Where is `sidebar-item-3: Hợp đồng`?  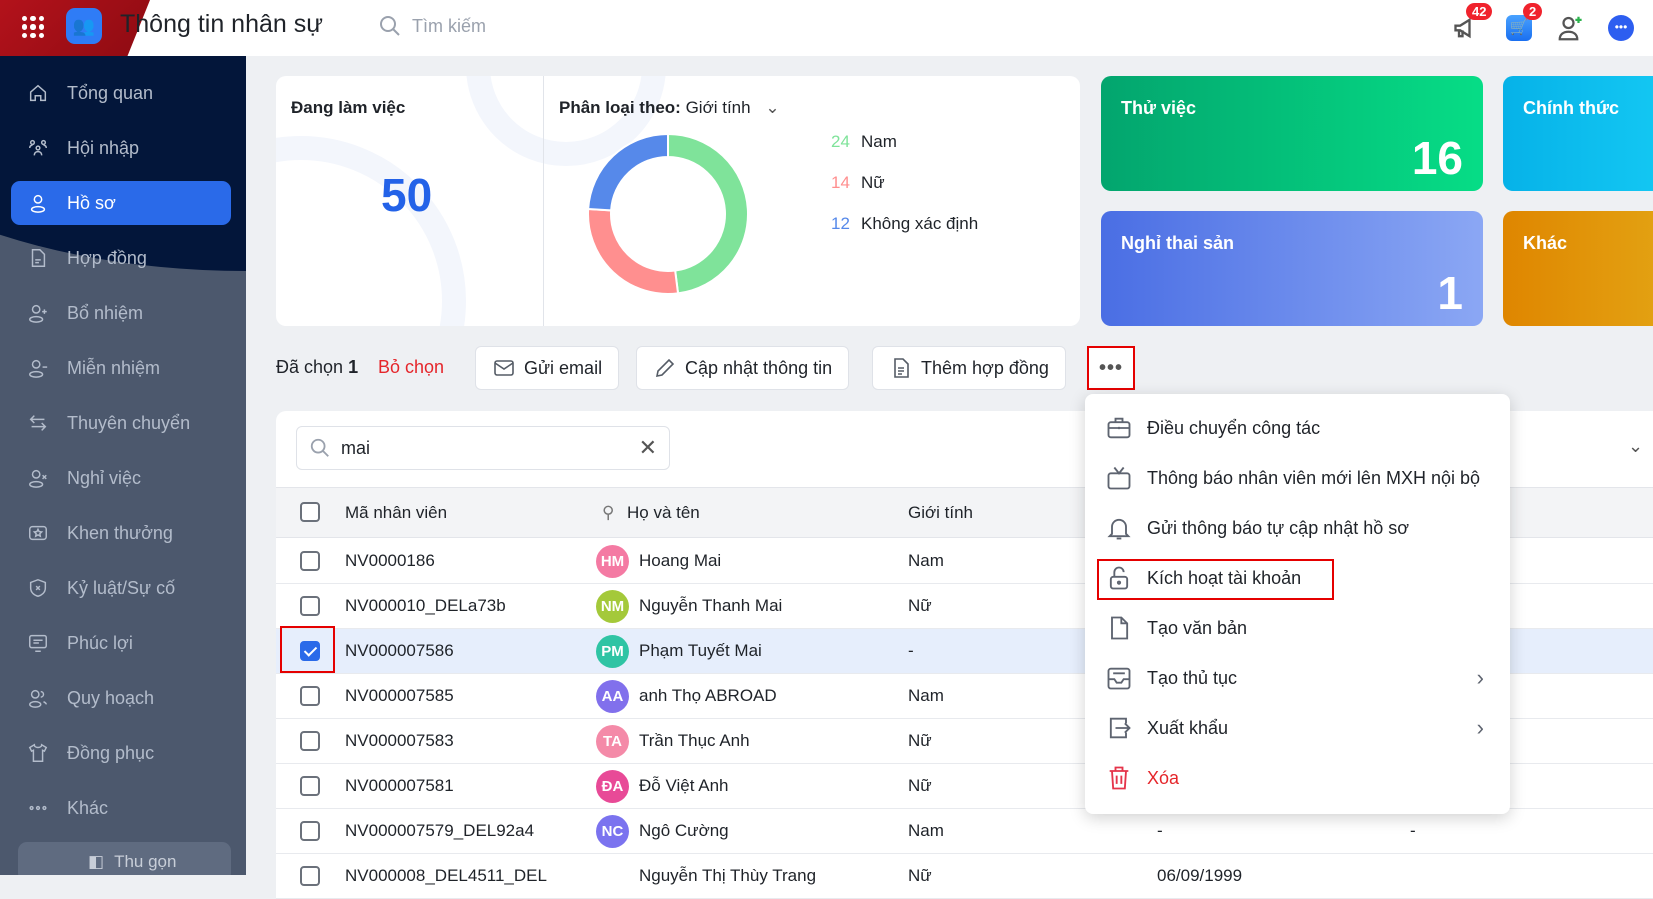
sidebar-item-3: Hợp đồng is located at coordinates (121, 258).